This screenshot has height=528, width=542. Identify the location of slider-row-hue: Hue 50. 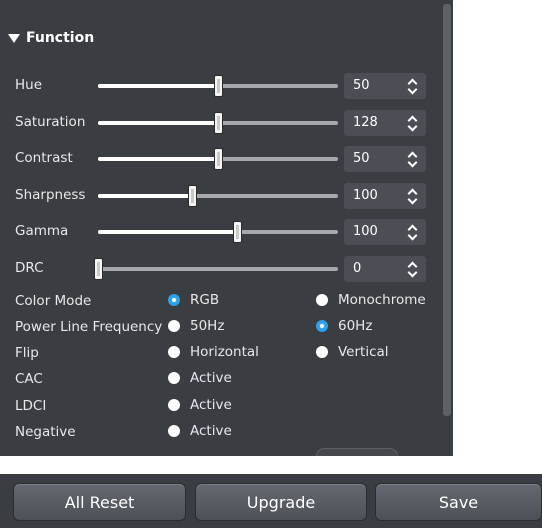
(221, 86).